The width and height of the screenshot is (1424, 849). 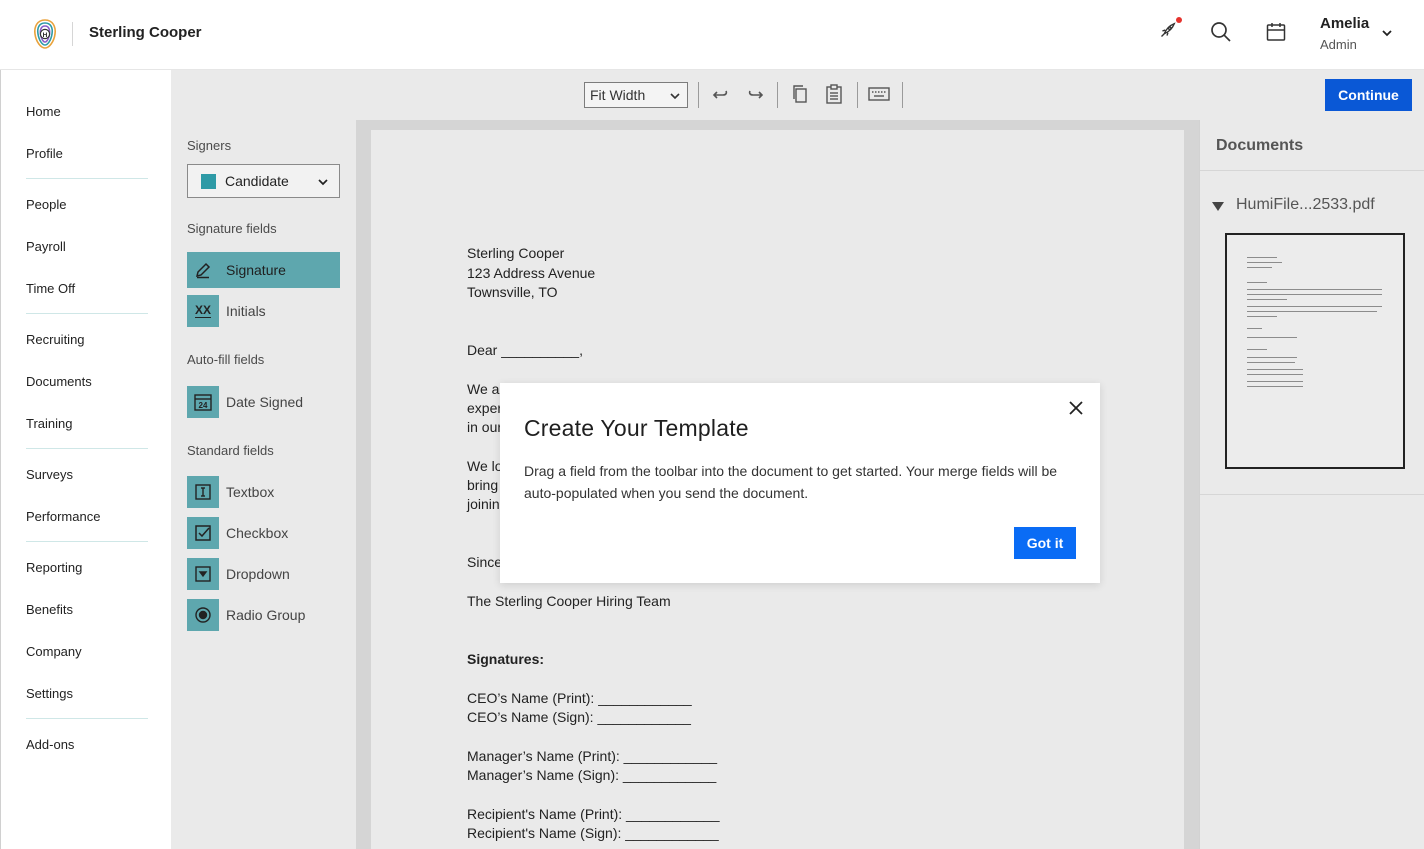 What do you see at coordinates (485, 562) in the screenshot?
I see `doc-text: Since` at bounding box center [485, 562].